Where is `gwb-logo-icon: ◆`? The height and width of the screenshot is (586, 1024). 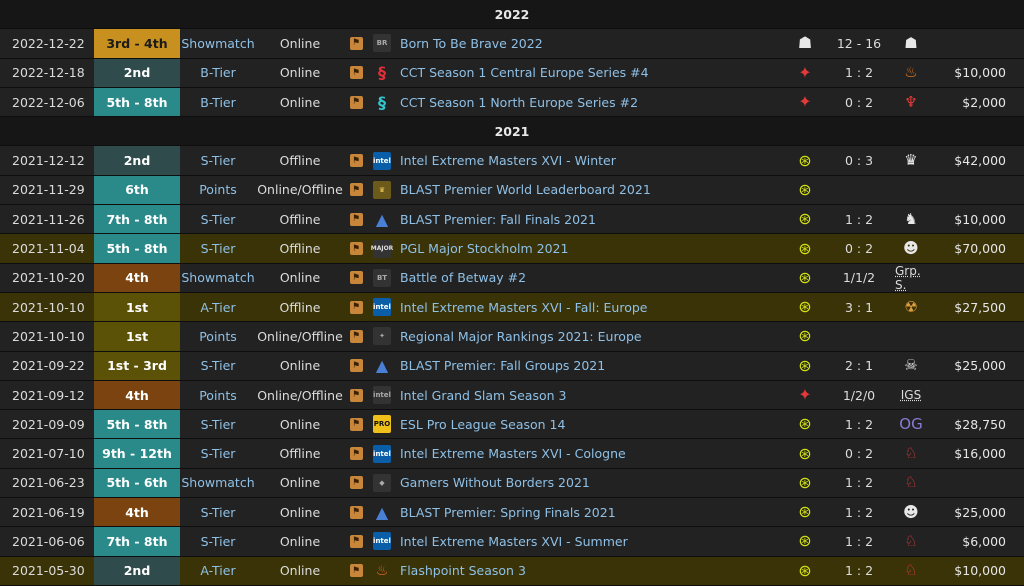 gwb-logo-icon: ◆ is located at coordinates (382, 482).